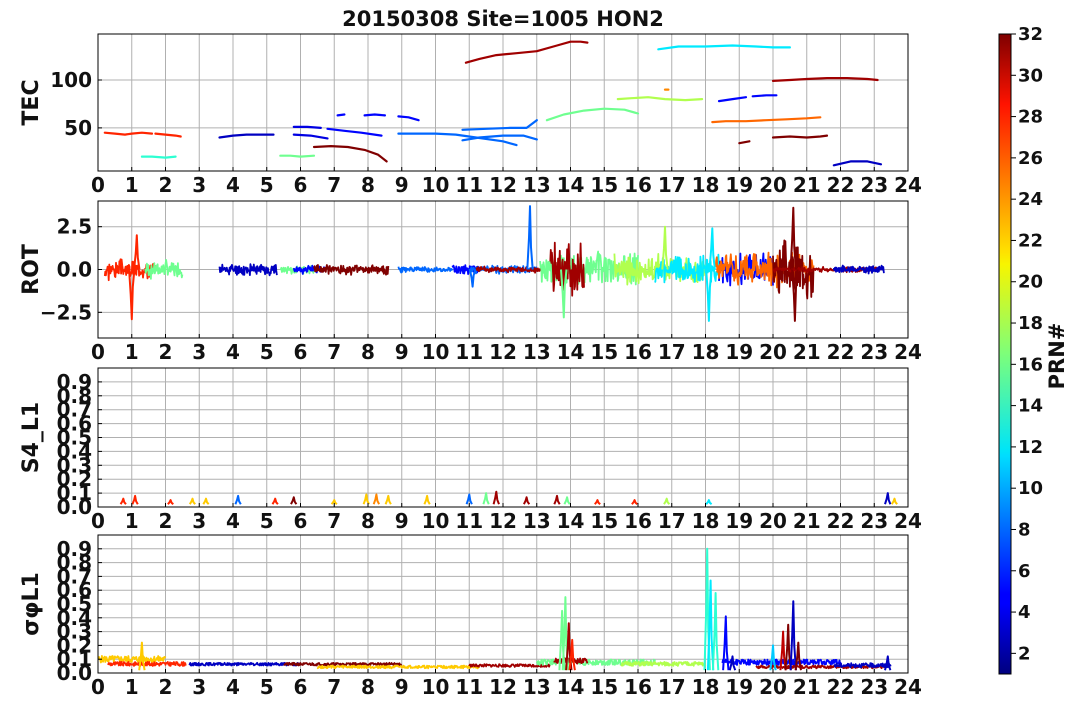 The height and width of the screenshot is (709, 1077). I want to click on y-tick-label: −2.5, so click(66, 312).